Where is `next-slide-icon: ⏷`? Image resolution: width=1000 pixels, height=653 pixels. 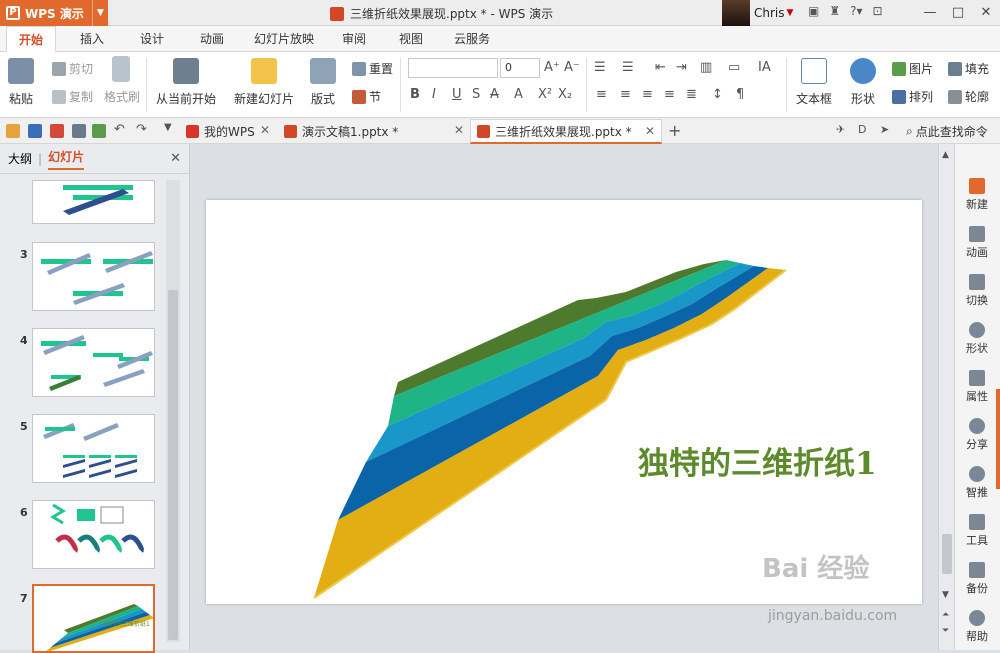
next-slide-icon: ⏷ is located at coordinates (945, 631).